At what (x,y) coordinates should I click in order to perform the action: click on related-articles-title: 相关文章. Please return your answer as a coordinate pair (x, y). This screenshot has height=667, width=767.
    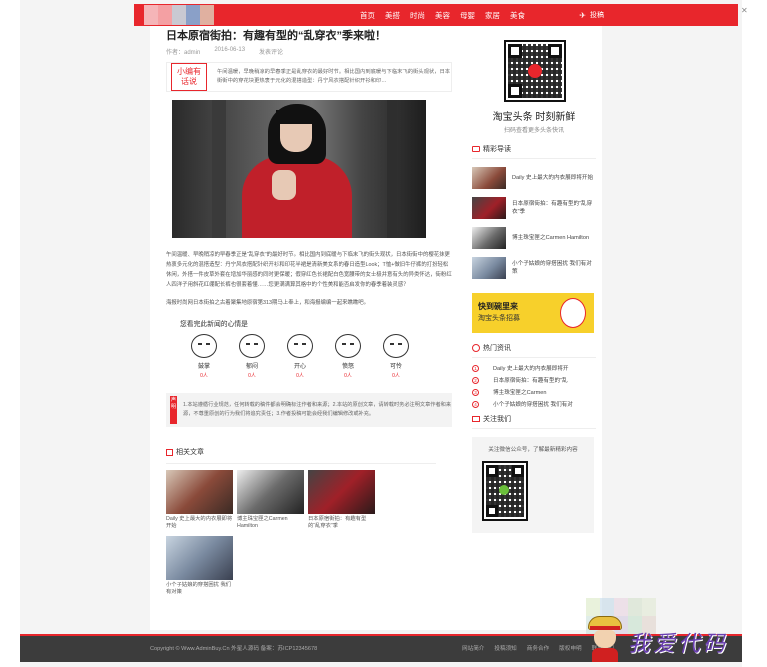
    Looking at the image, I should click on (190, 452).